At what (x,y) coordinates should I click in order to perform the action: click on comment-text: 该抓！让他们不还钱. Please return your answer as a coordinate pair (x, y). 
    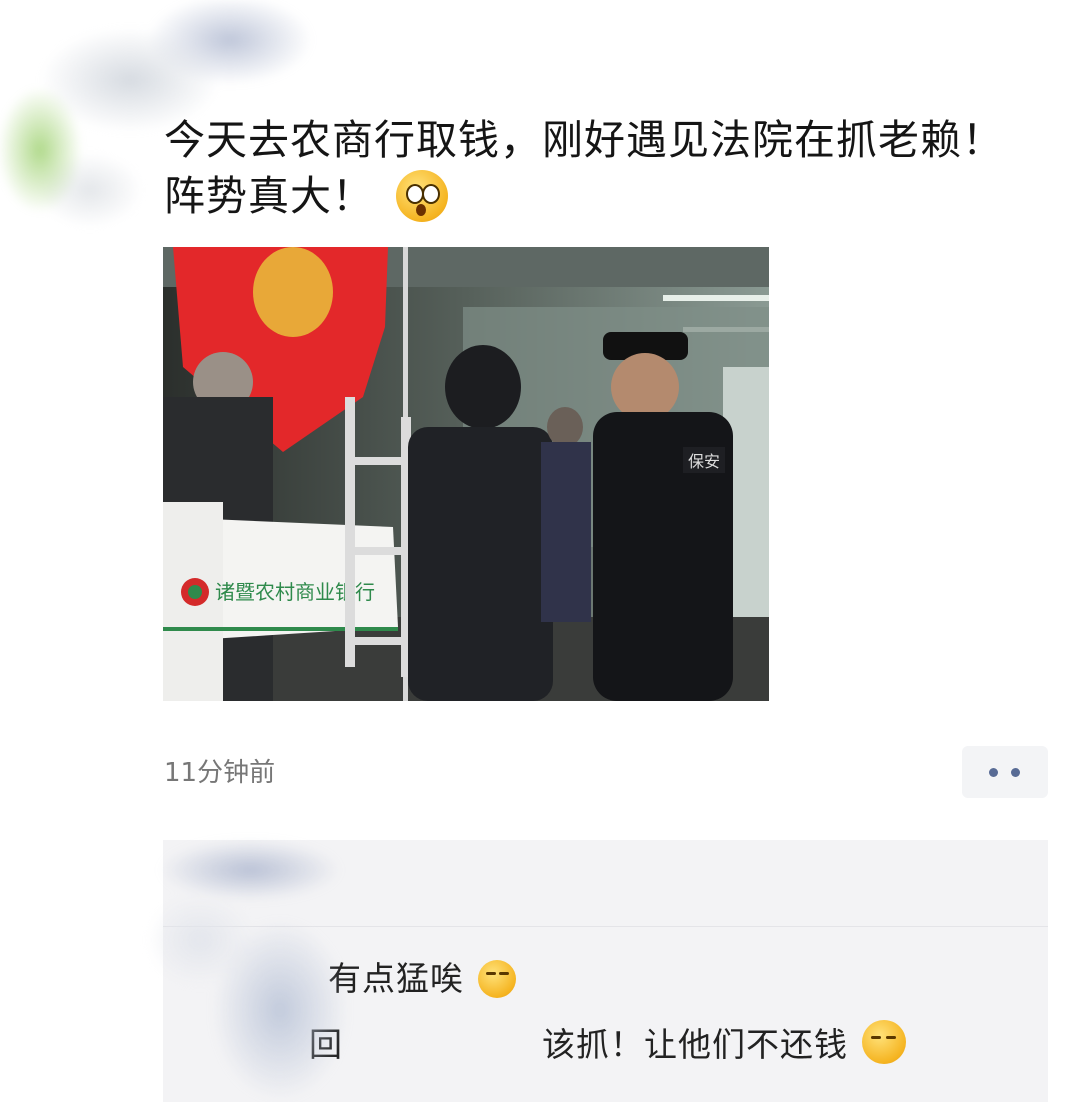
    Looking at the image, I should click on (695, 1044).